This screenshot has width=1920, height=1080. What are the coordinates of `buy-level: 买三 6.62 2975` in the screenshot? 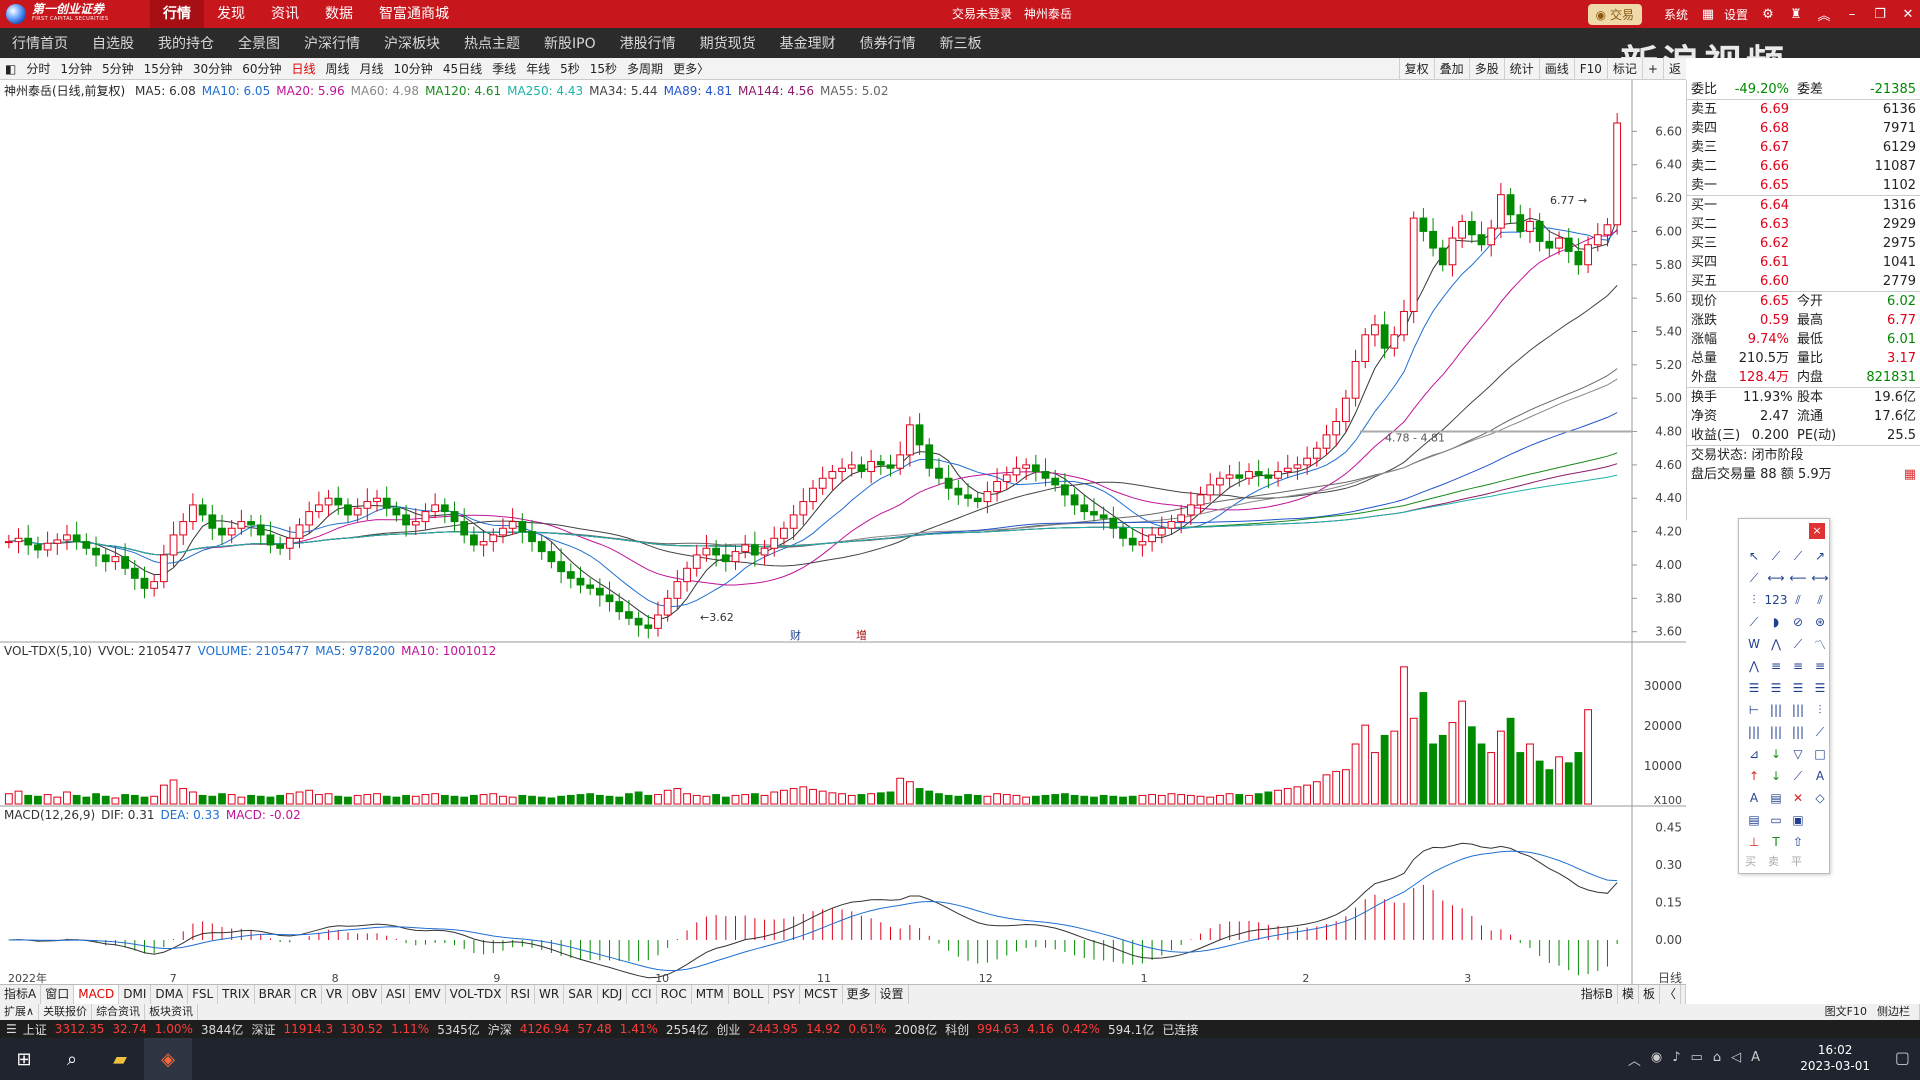 It's located at (1803, 243).